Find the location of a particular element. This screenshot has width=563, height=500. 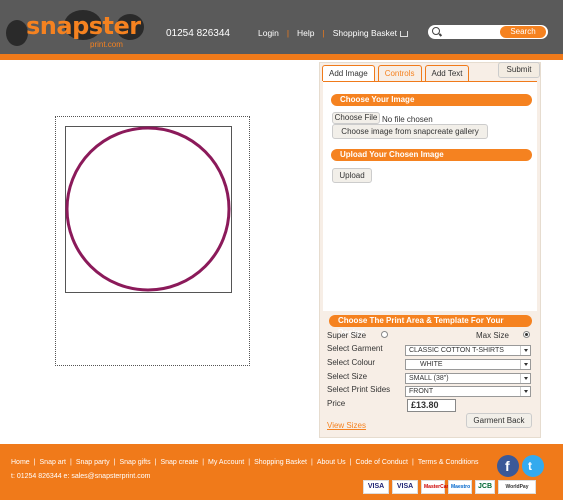

file-status: No file chosen is located at coordinates (407, 119).